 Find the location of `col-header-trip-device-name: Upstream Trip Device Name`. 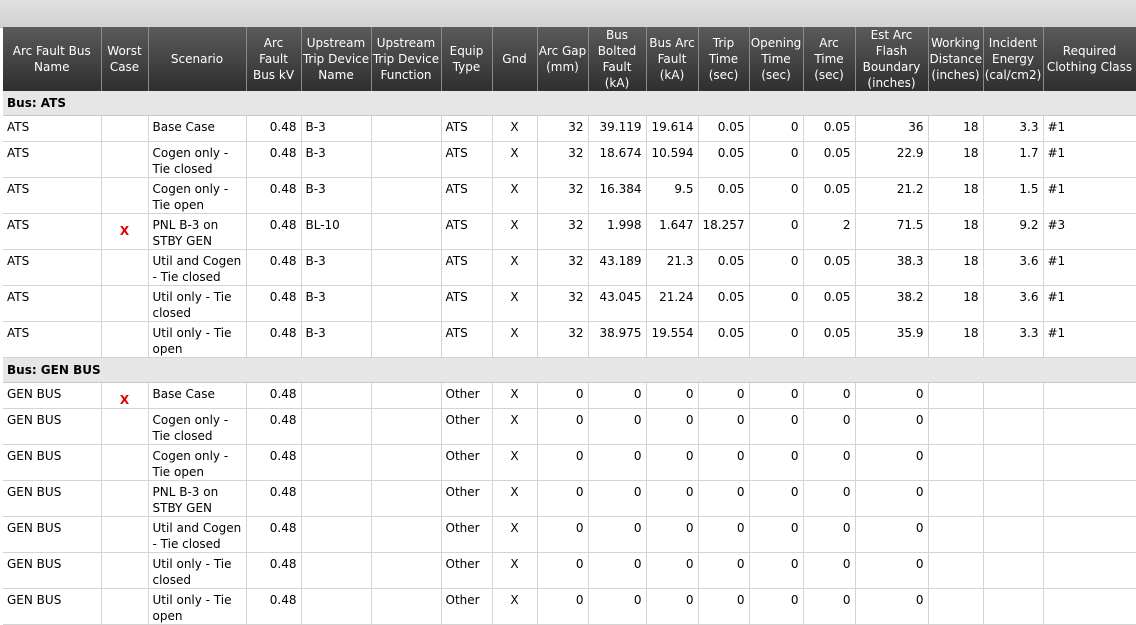

col-header-trip-device-name: Upstream Trip Device Name is located at coordinates (336, 59).